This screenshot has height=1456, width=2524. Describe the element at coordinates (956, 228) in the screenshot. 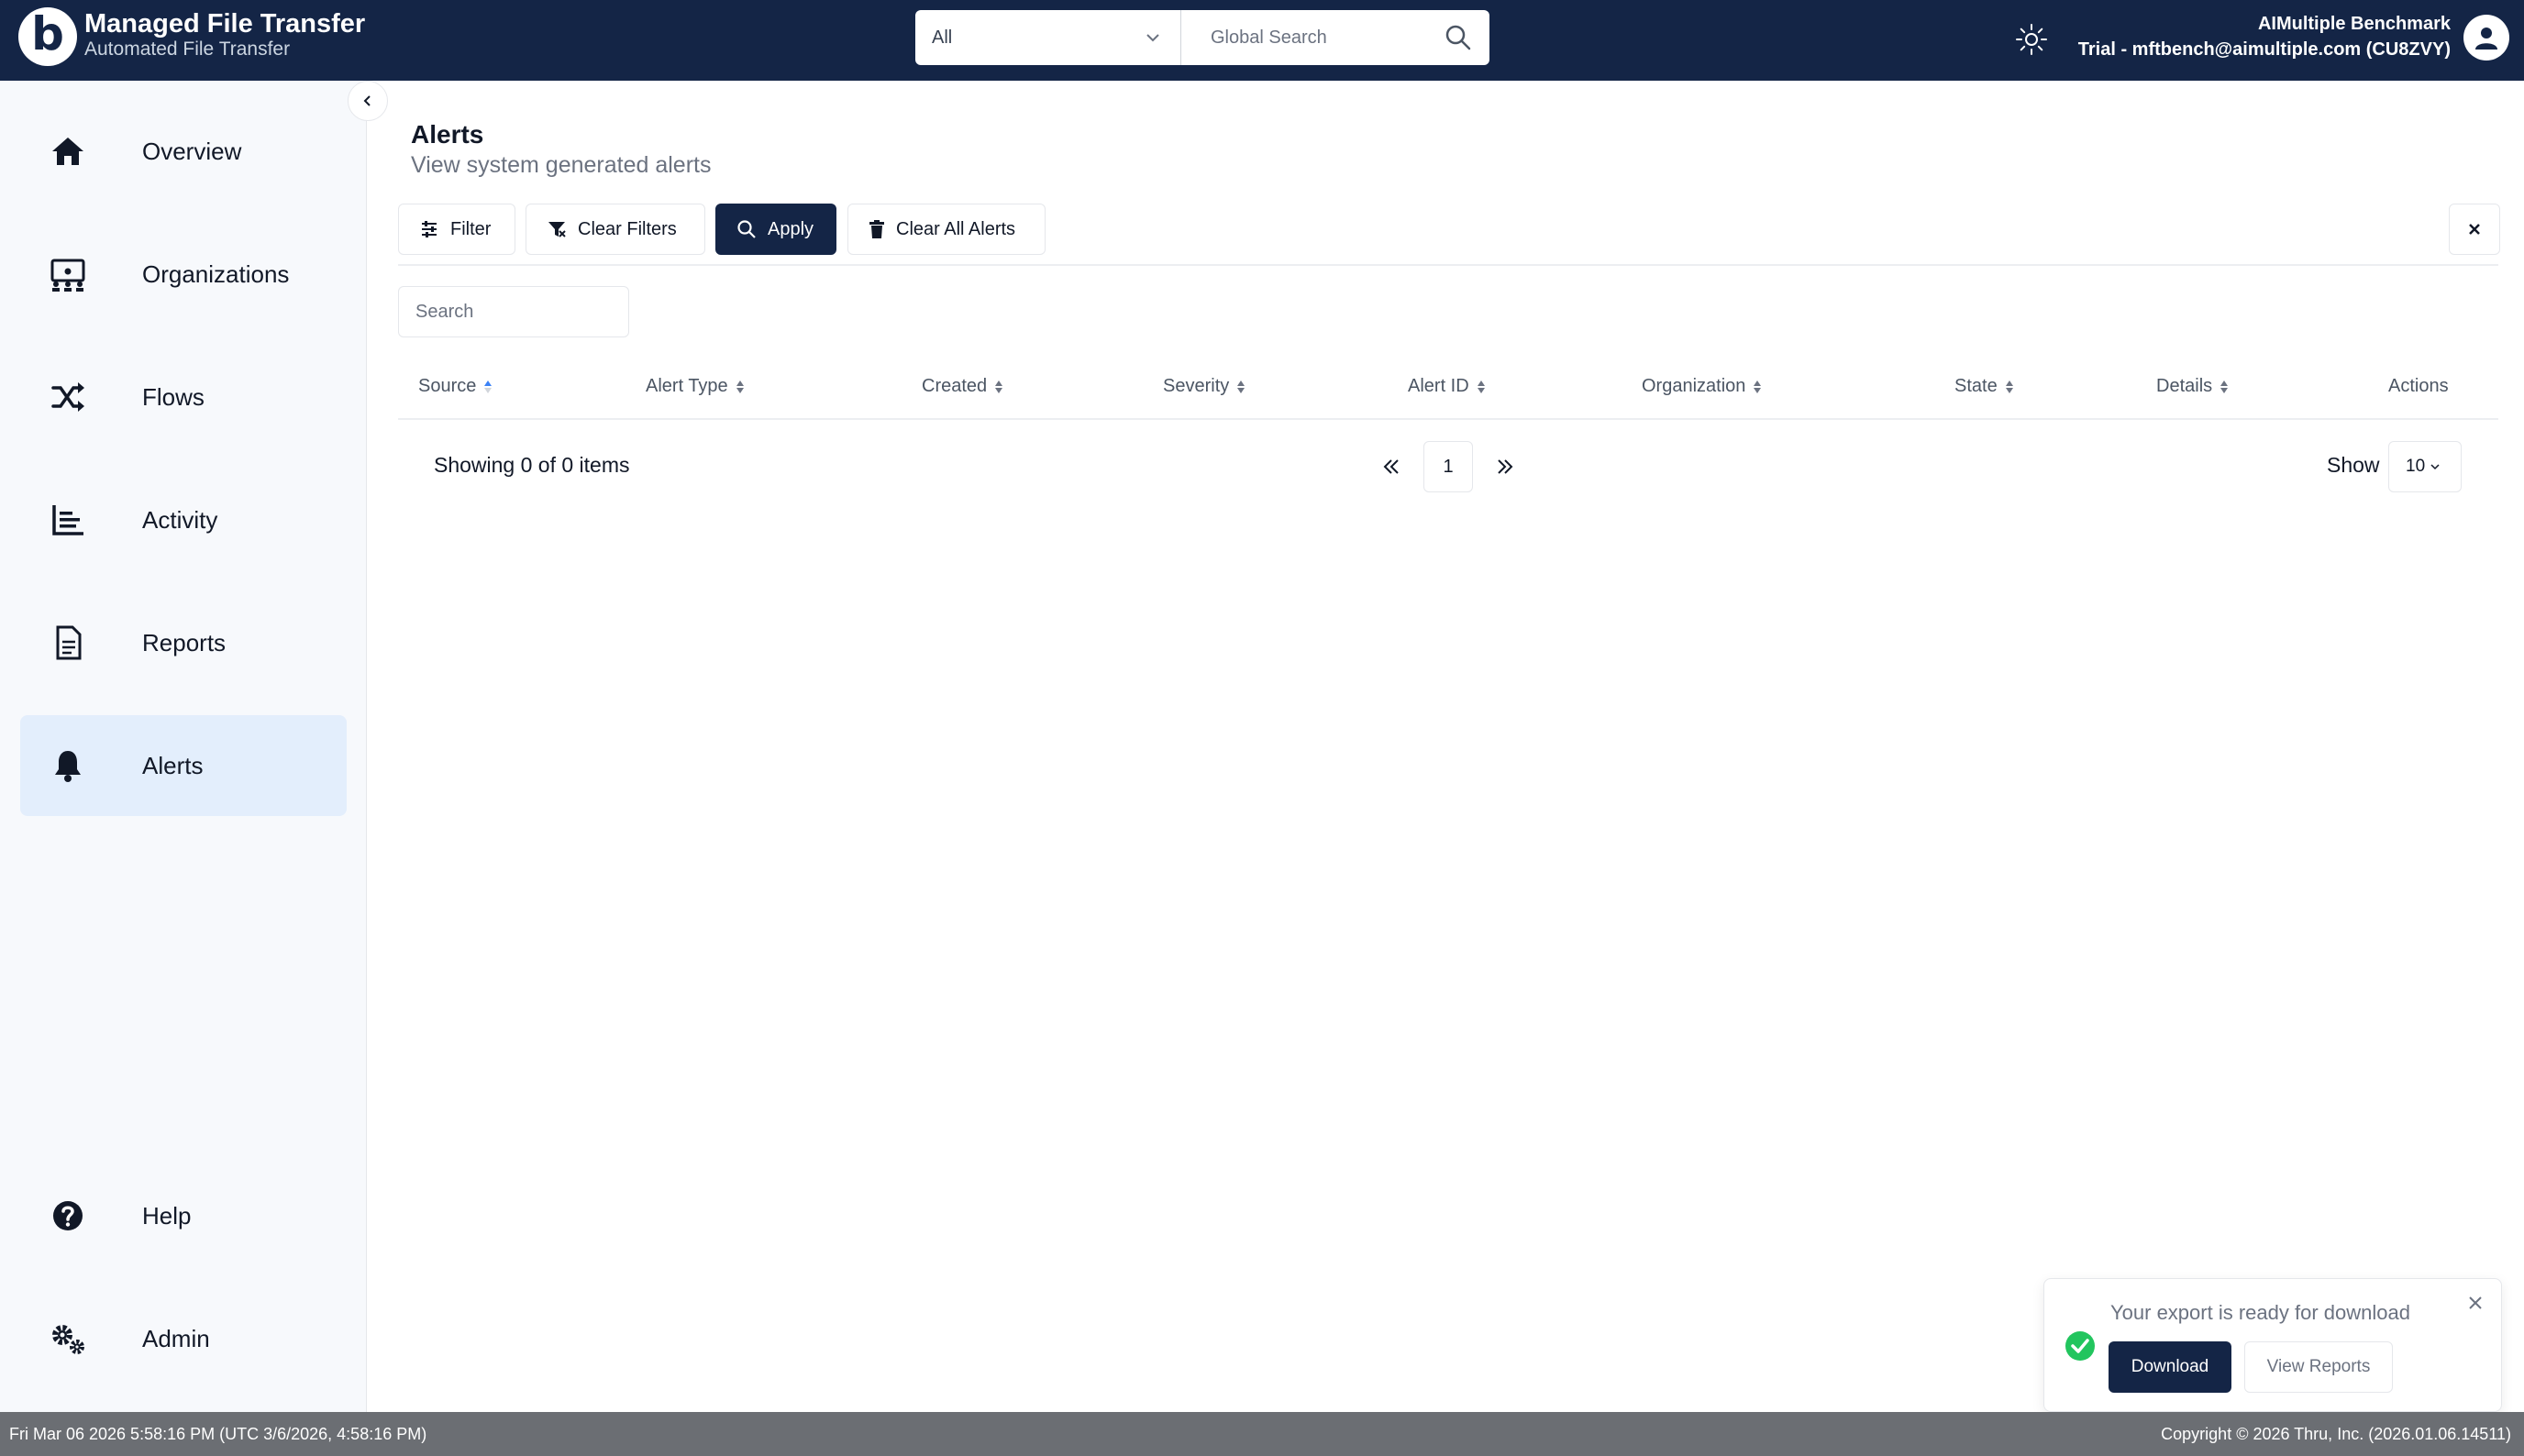

I see `clear-all-alerts-label: Clear All Alerts` at that location.